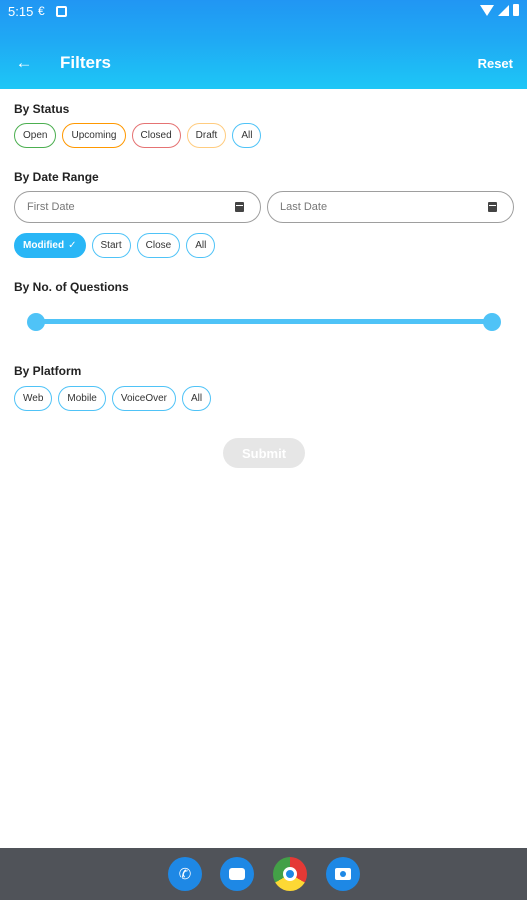 The image size is (527, 900). Describe the element at coordinates (264, 453) in the screenshot. I see `submit-button: Submit` at that location.